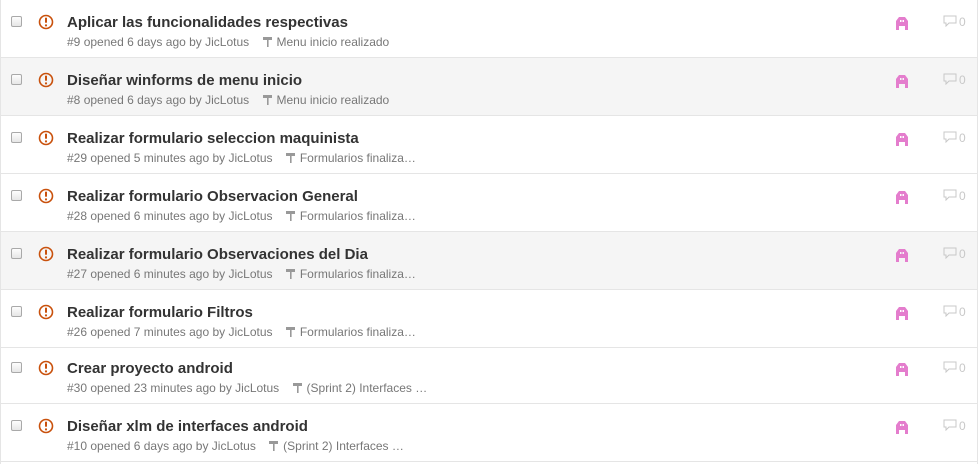 Image resolution: width=980 pixels, height=464 pixels. Describe the element at coordinates (212, 196) in the screenshot. I see `issue-title: Realizar formulario Observacion General` at that location.